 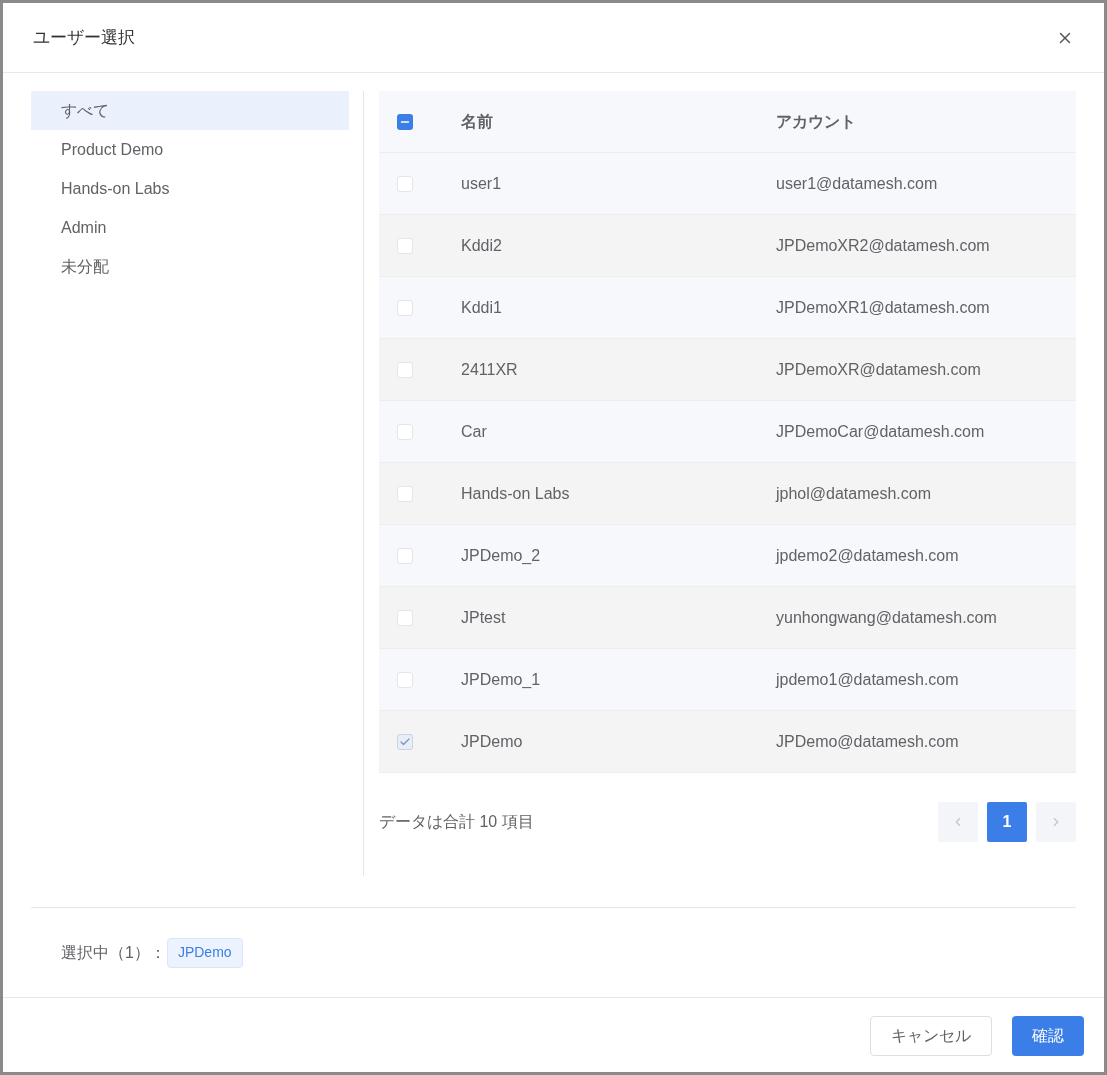 What do you see at coordinates (727, 680) in the screenshot?
I see `table-row: JPDemo_1 jpdemo1@datamesh.com` at bounding box center [727, 680].